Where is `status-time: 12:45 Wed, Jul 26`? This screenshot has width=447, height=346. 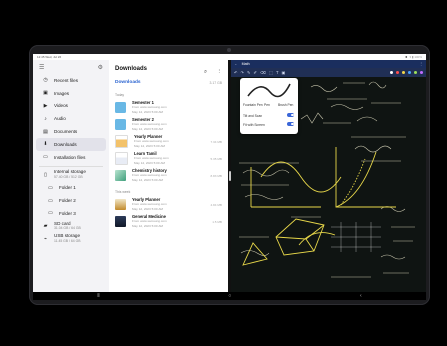 status-time: 12:45 Wed, Jul 26 is located at coordinates (49, 57).